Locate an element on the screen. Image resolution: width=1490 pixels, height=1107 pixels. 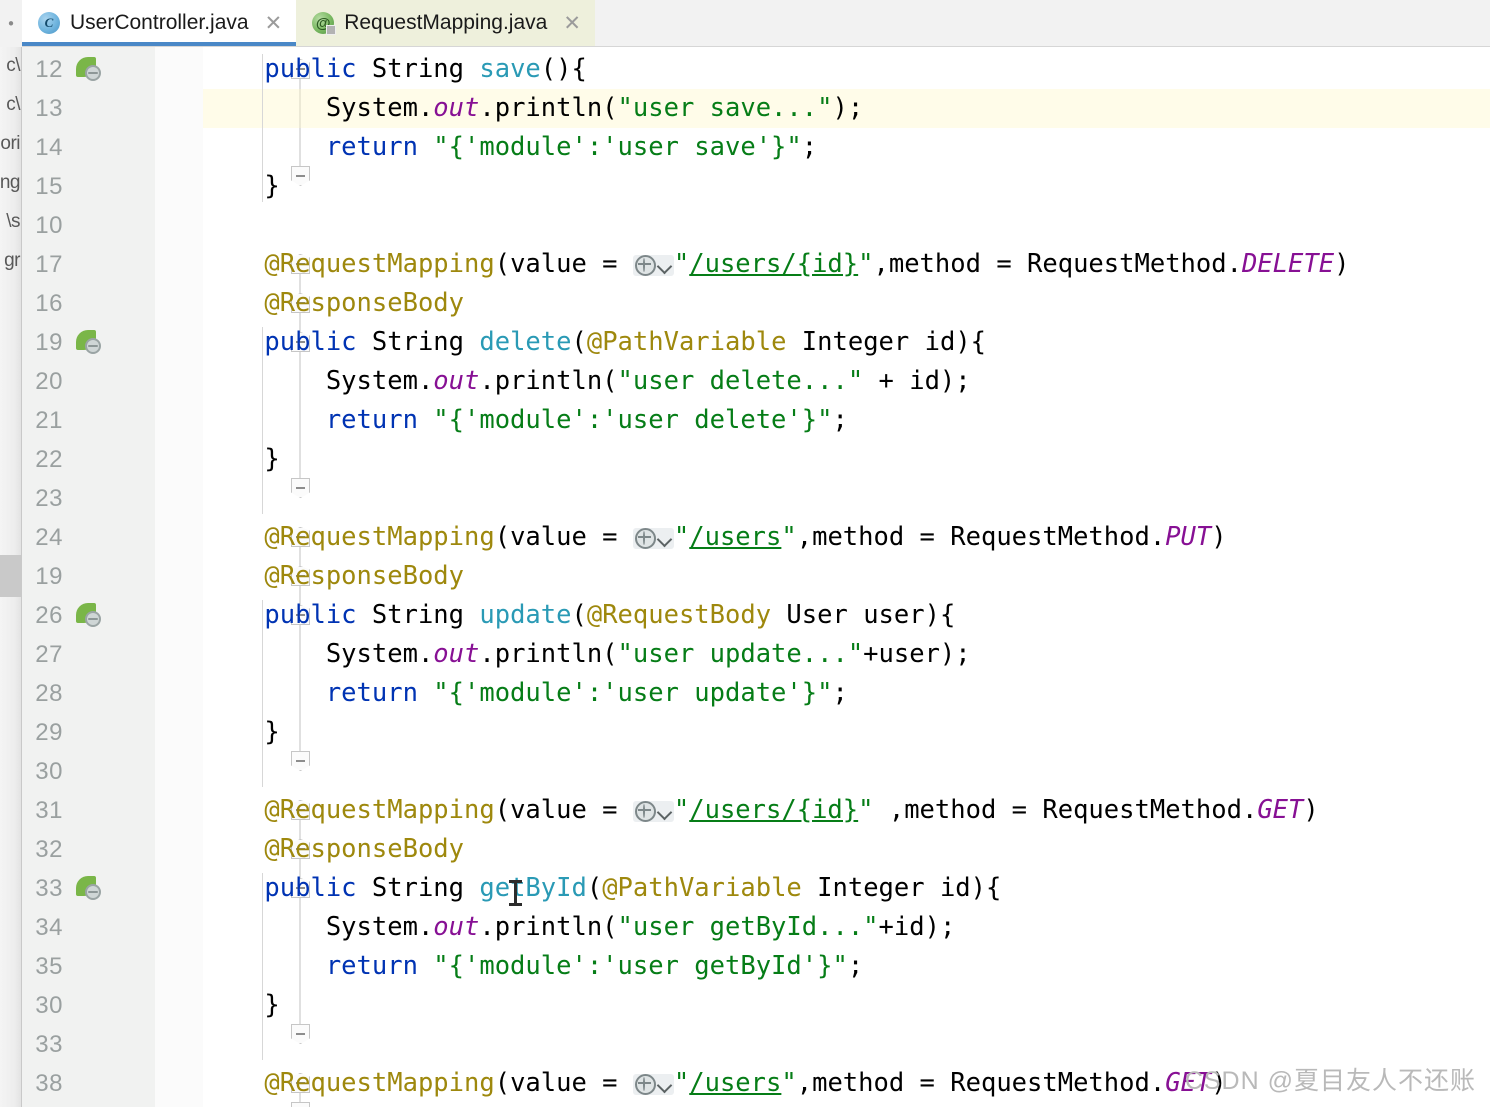
code-line: return "{'module':'user save'}"; is located at coordinates (510, 147).